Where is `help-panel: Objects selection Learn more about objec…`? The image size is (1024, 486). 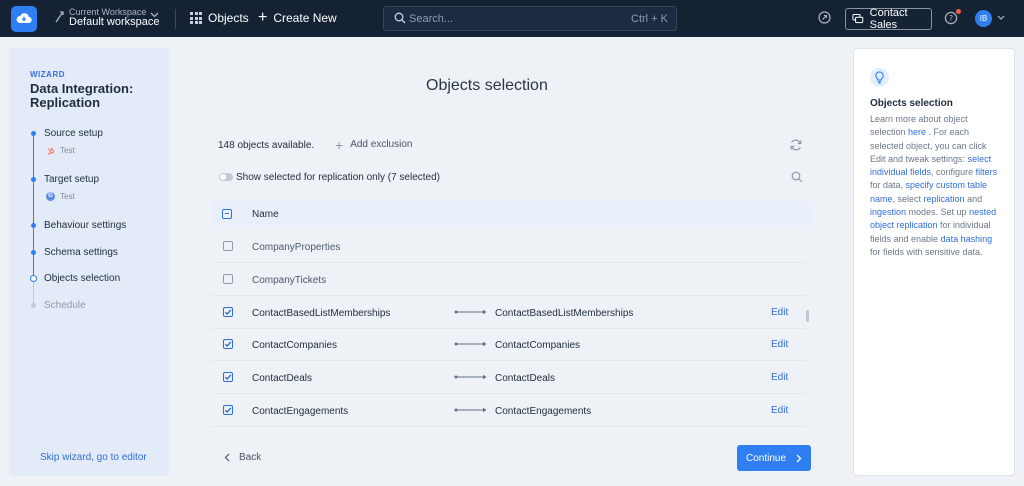
help-panel: Objects selection Learn more about objec… is located at coordinates (934, 262).